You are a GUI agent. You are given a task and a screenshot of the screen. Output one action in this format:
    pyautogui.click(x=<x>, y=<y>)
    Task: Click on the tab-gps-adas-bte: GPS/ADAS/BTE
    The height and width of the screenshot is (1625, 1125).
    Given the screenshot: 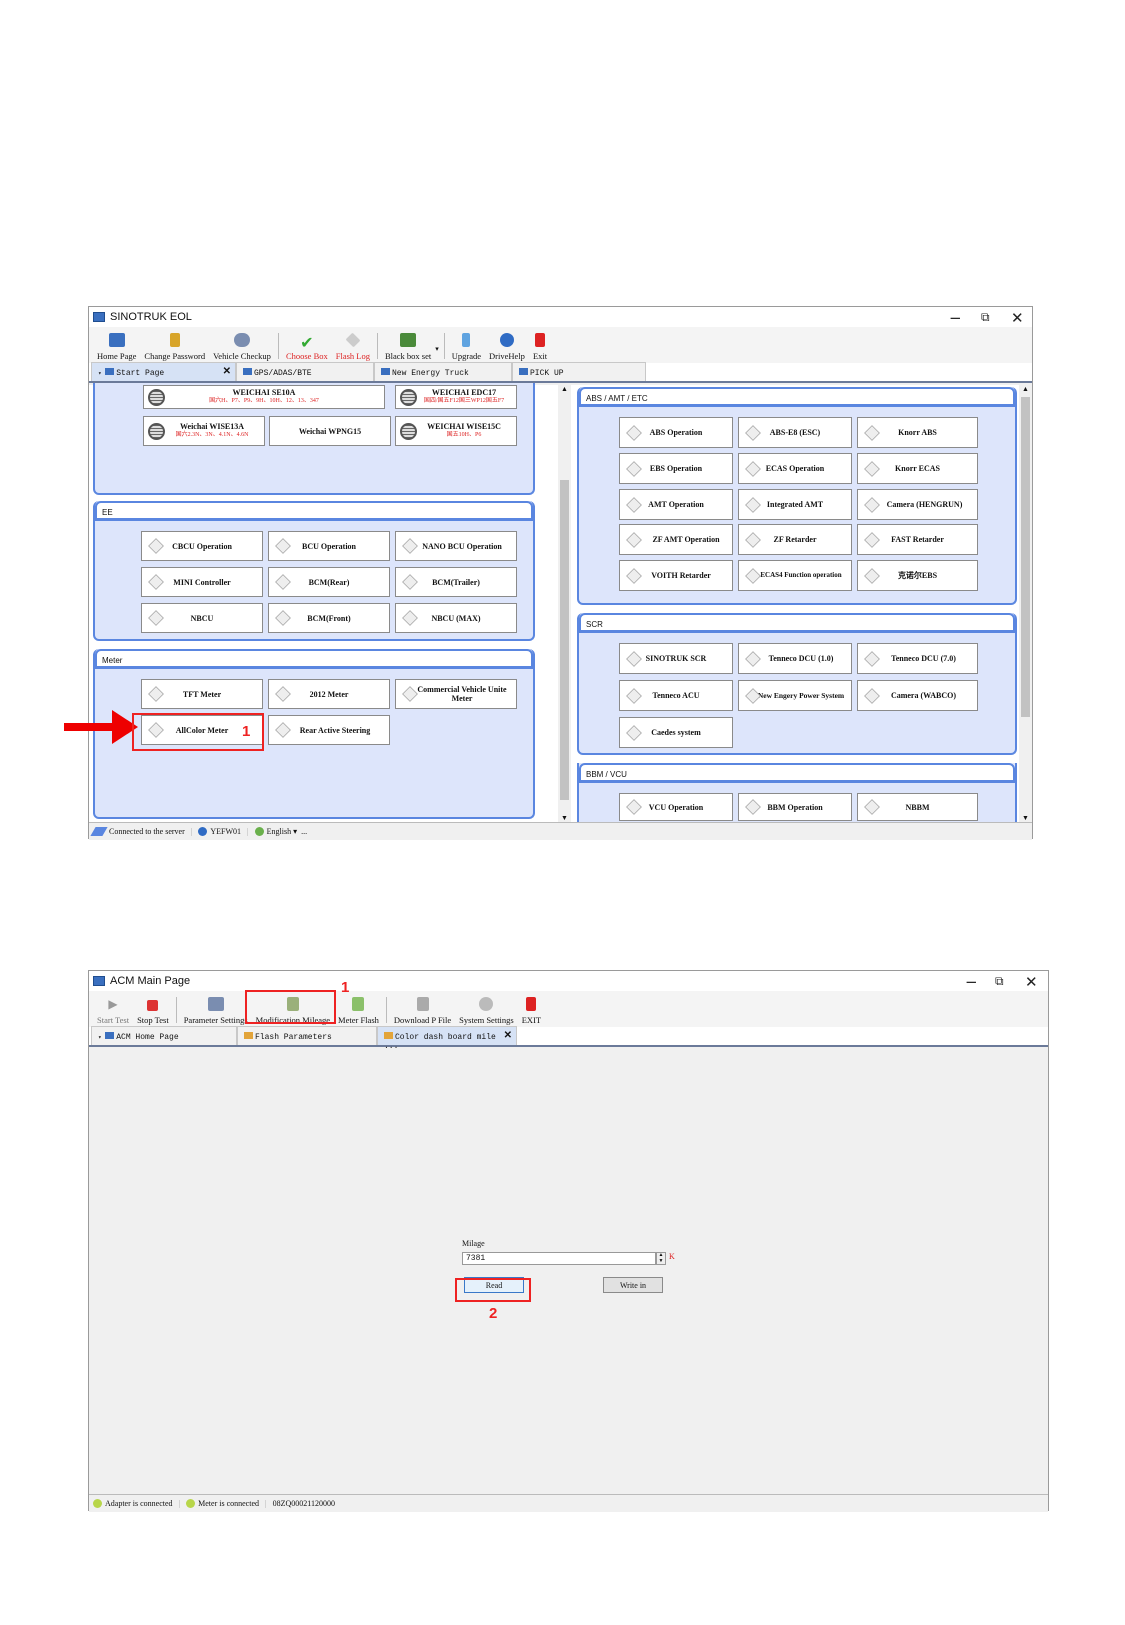 What is the action you would take?
    pyautogui.click(x=305, y=371)
    